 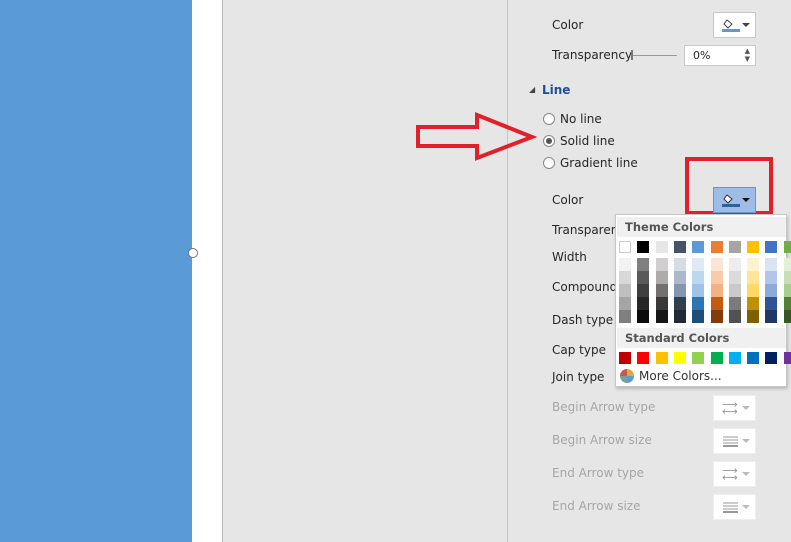 I want to click on fill-transparency-input: 0% ▲ ▼, so click(x=720, y=55).